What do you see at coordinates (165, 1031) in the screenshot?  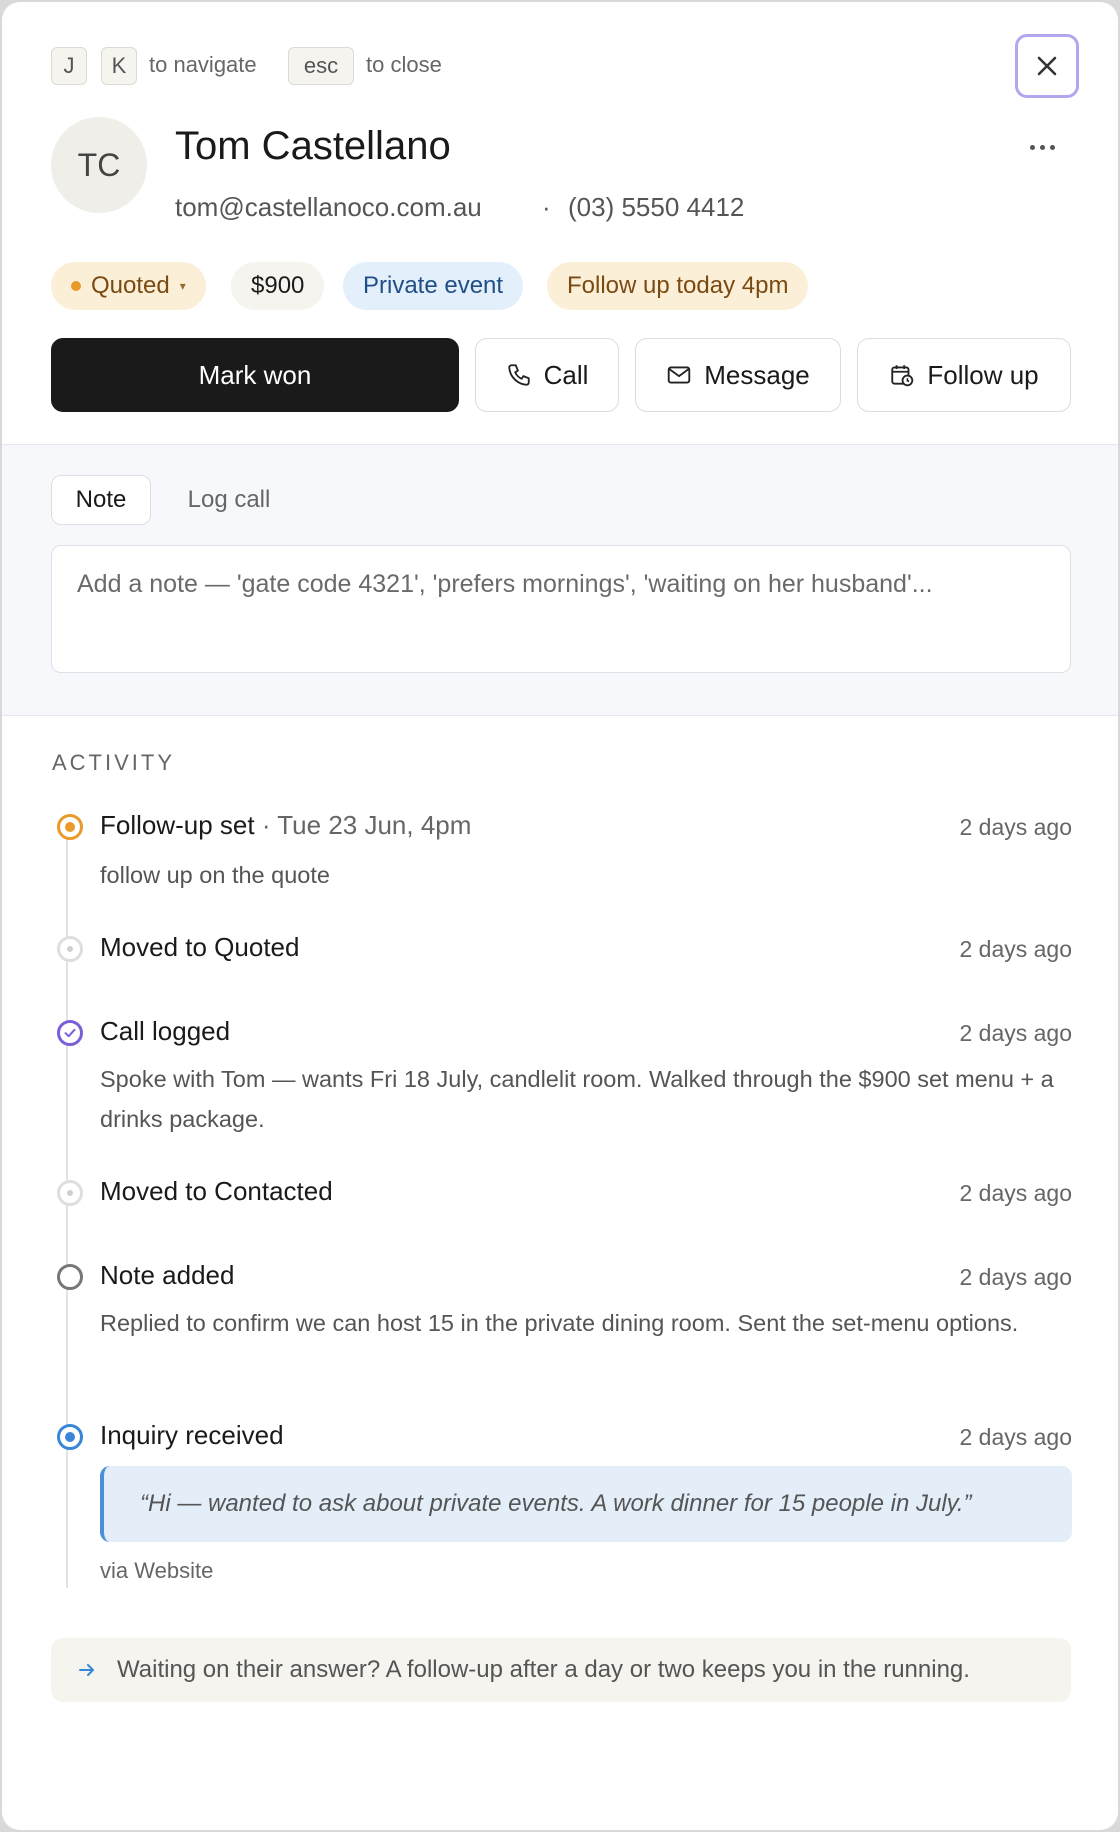 I see `activity-title: Call logged` at bounding box center [165, 1031].